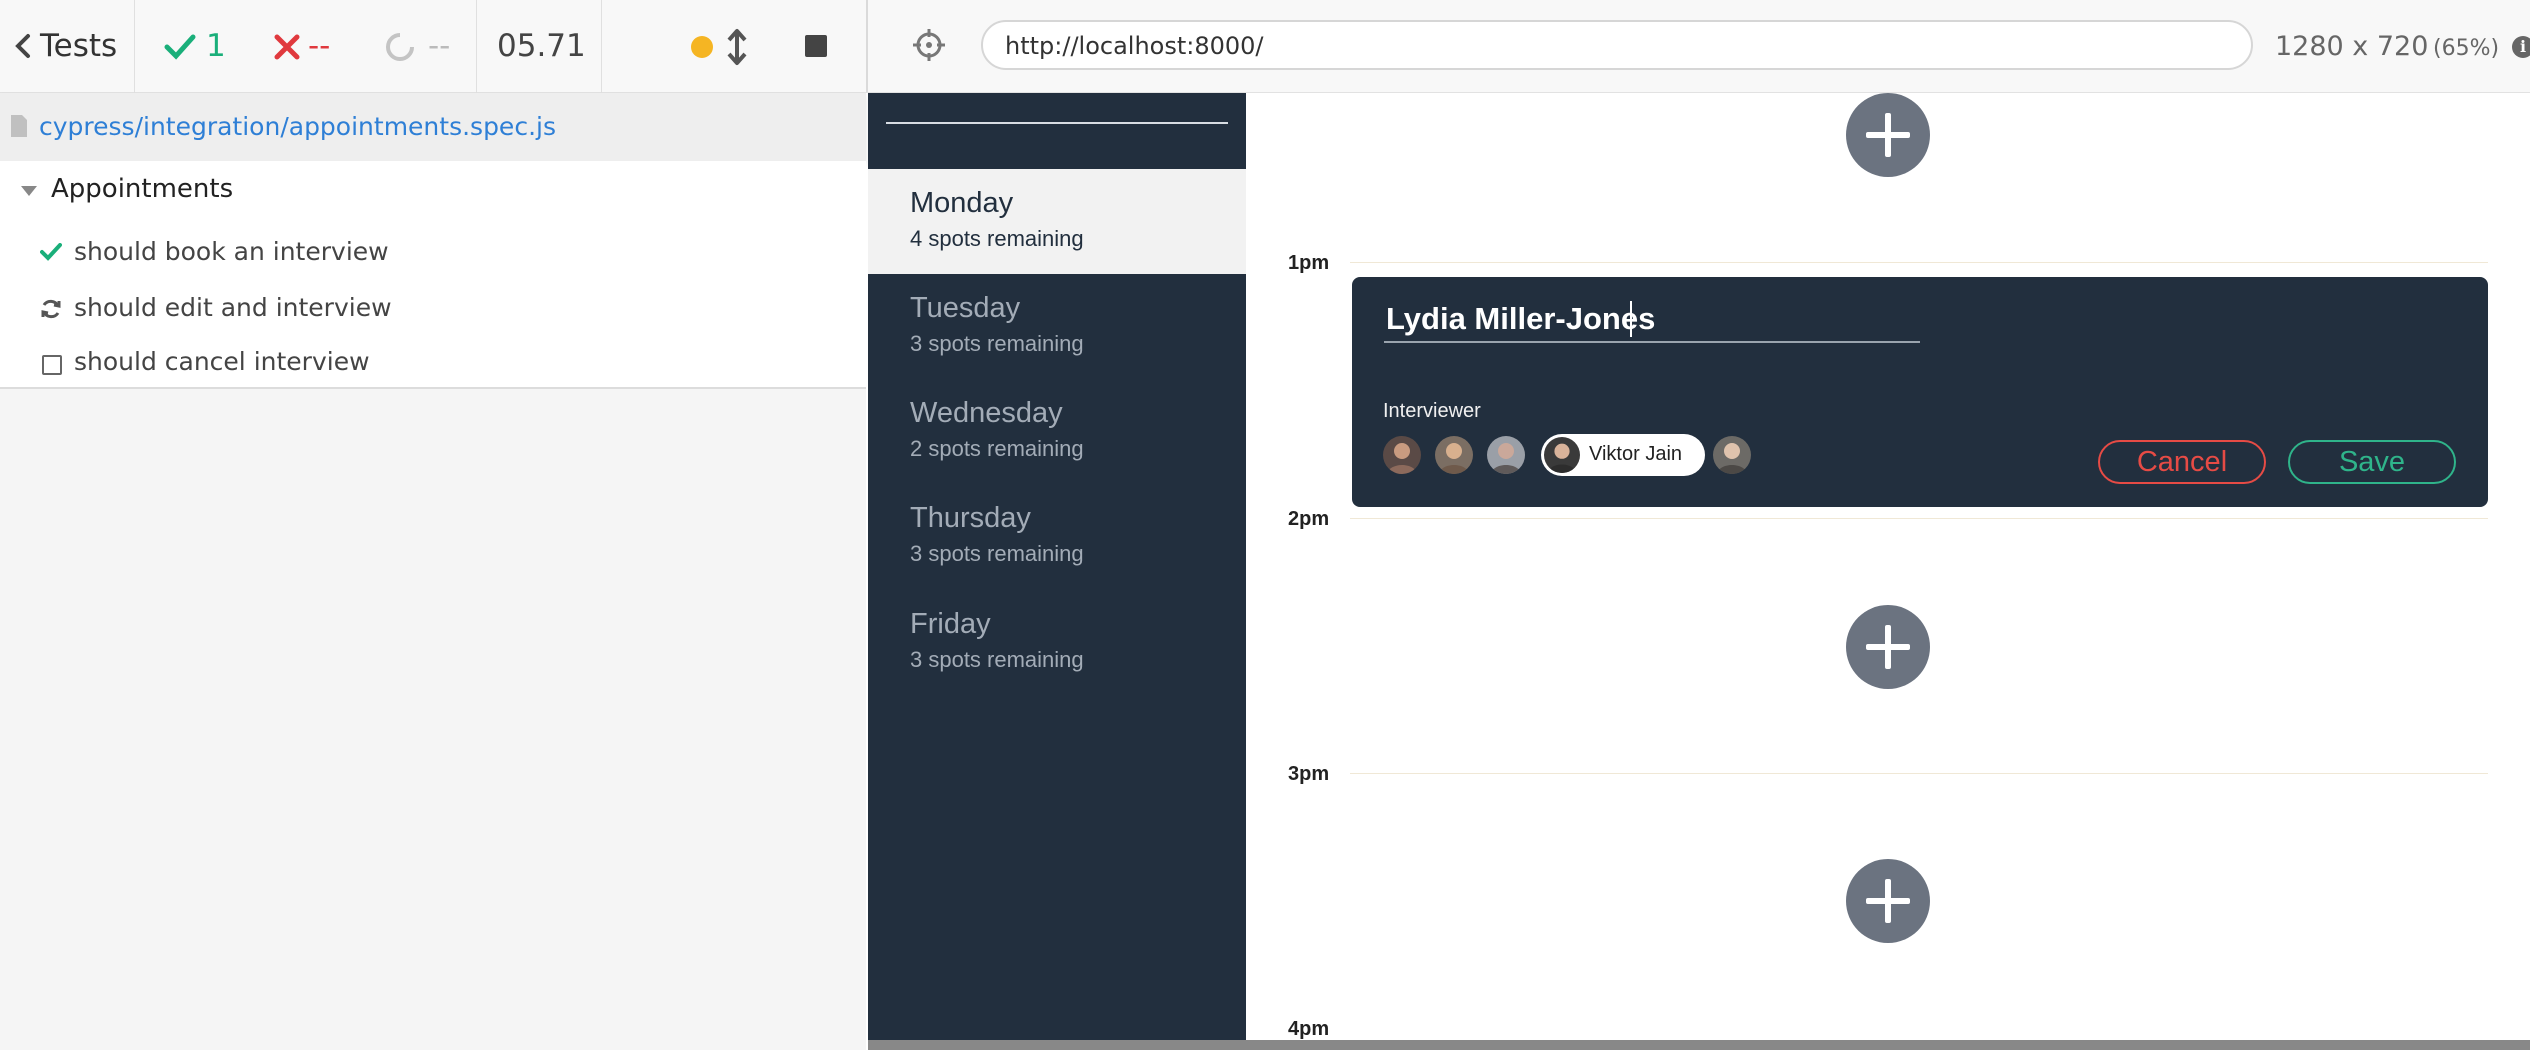  Describe the element at coordinates (222, 361) in the screenshot. I see `test-label: should cancel interview` at that location.